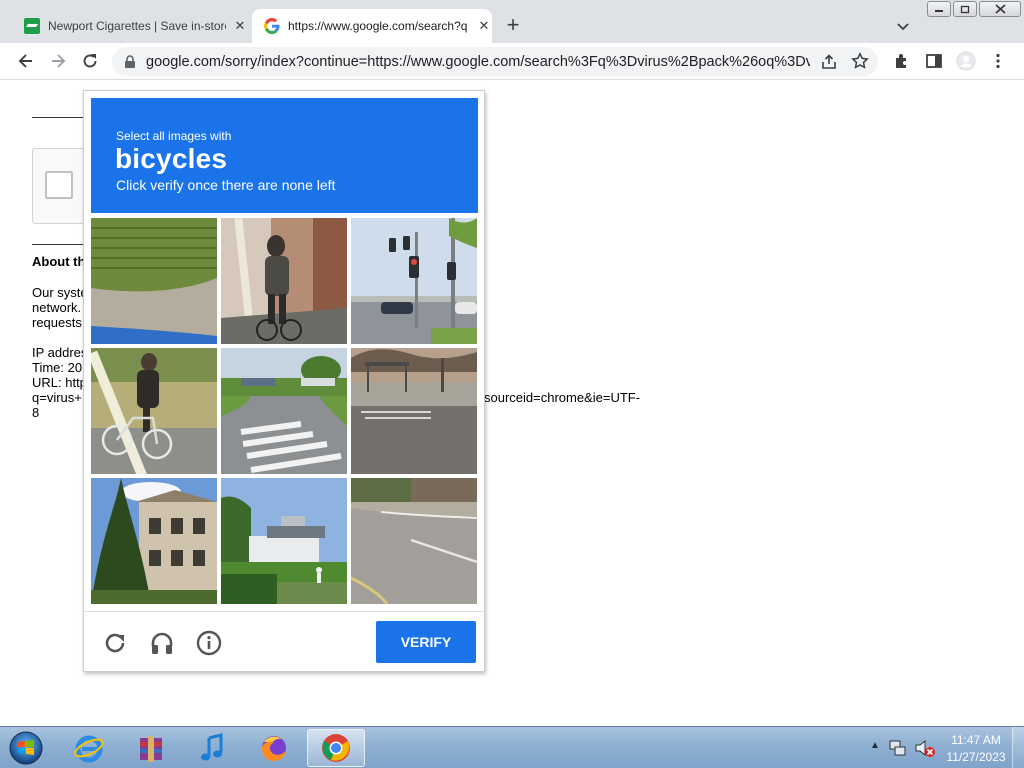 This screenshot has height=768, width=1024. What do you see at coordinates (939, 9) in the screenshot?
I see `minimize-button` at bounding box center [939, 9].